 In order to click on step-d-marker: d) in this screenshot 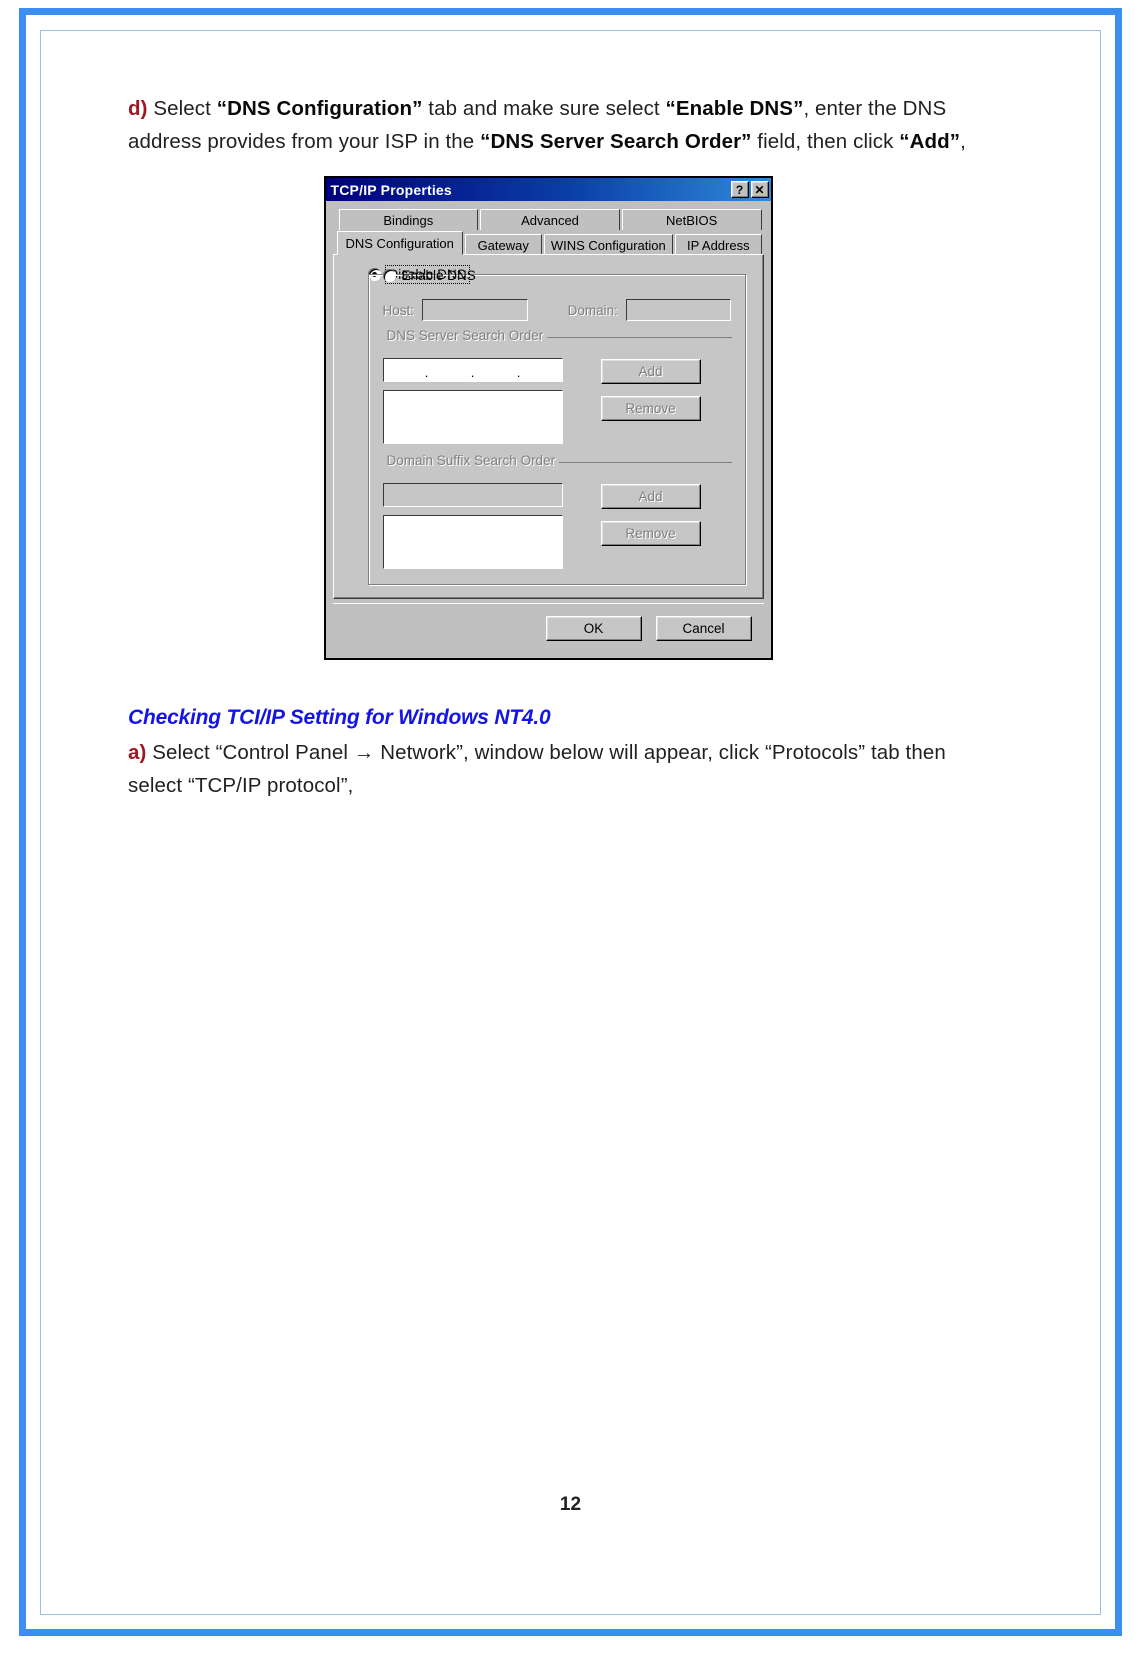, I will do `click(138, 108)`.